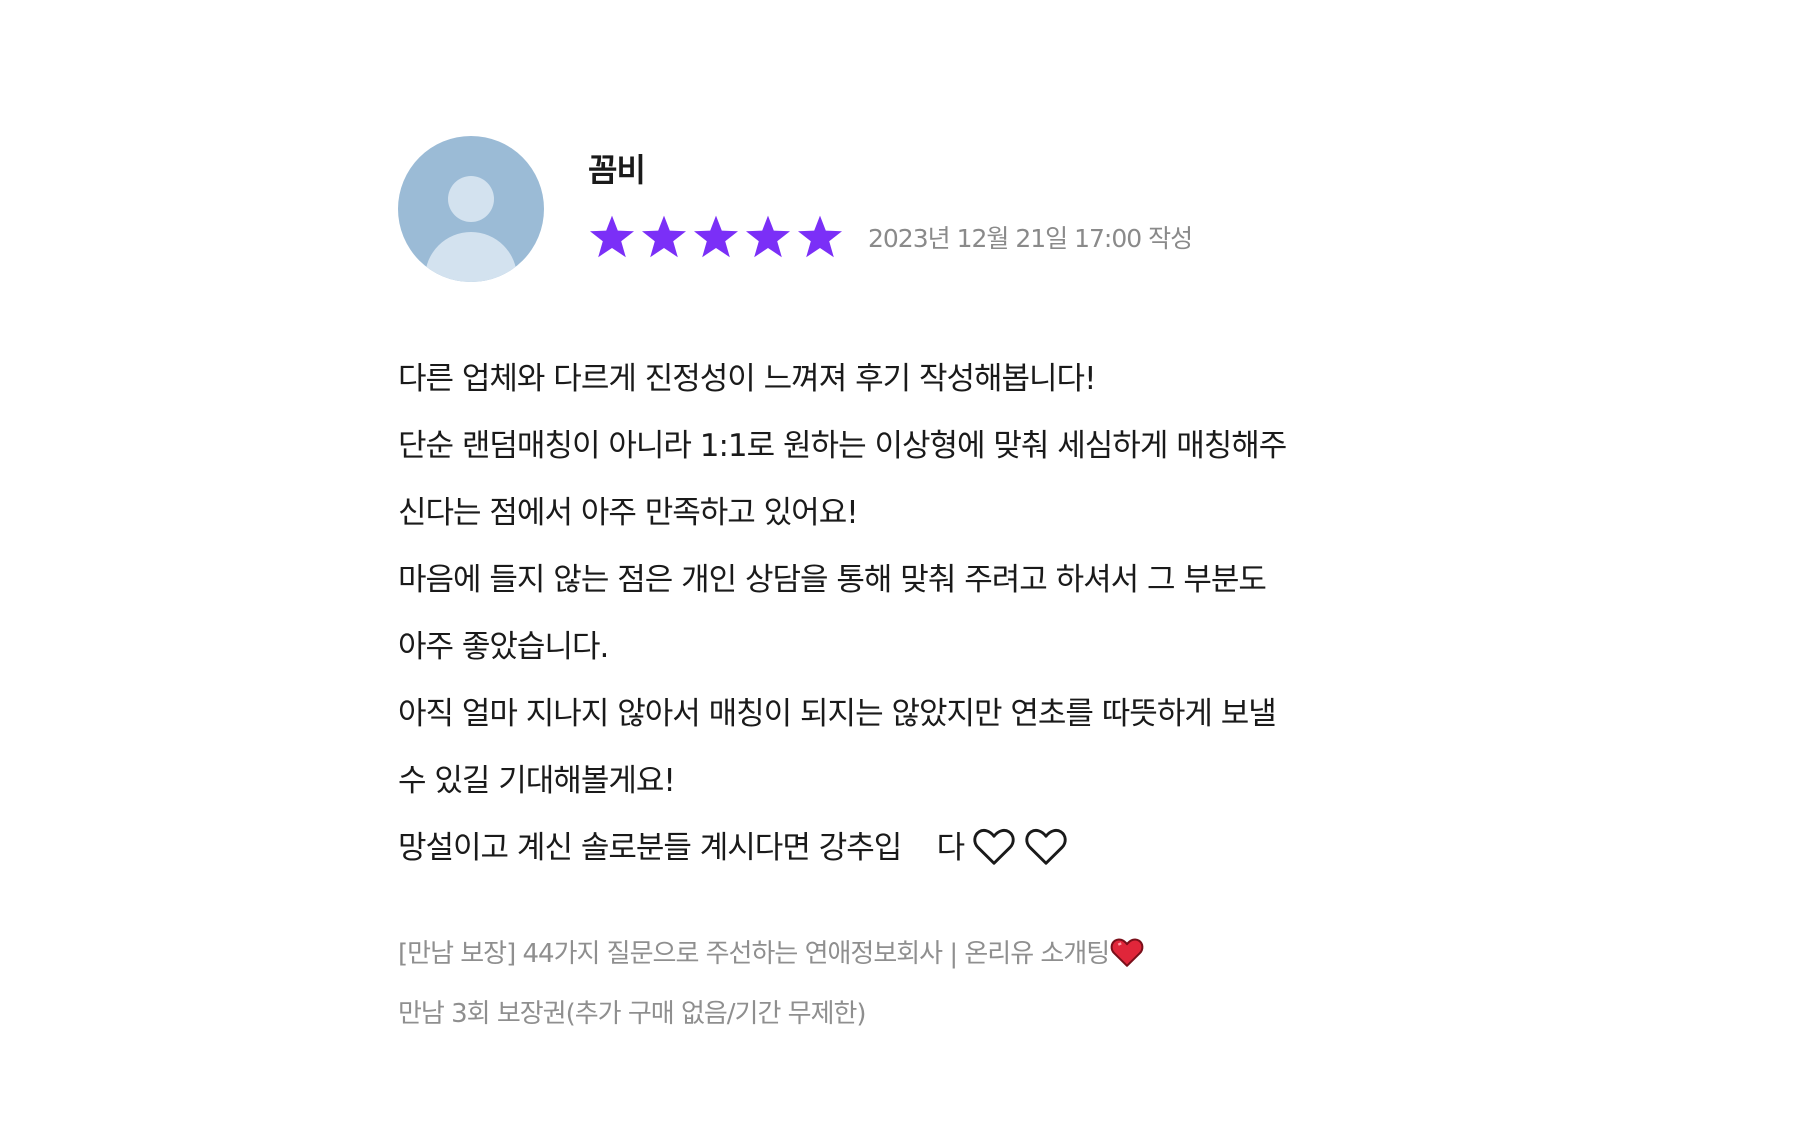 The image size is (1800, 1125). I want to click on review-body-line: 마음에 들지 않는 점은 개인 상담을 통해 맞춰 주려고 하셔서 그 부분도, so click(832, 580).